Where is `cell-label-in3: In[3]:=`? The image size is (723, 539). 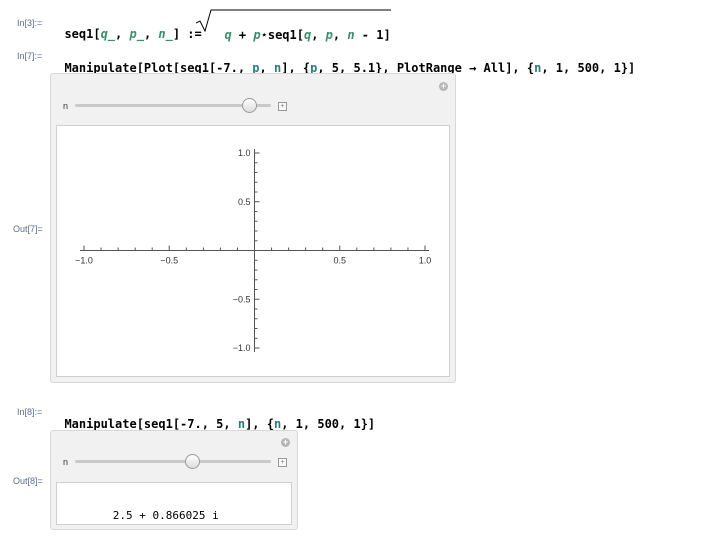 cell-label-in3: In[3]:= is located at coordinates (30, 23).